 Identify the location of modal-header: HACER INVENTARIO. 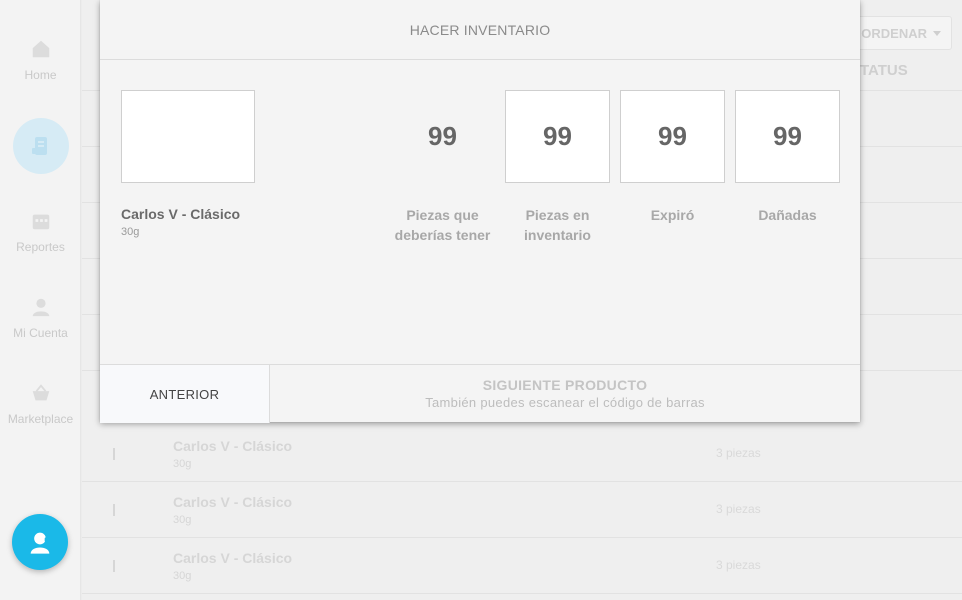
(480, 30).